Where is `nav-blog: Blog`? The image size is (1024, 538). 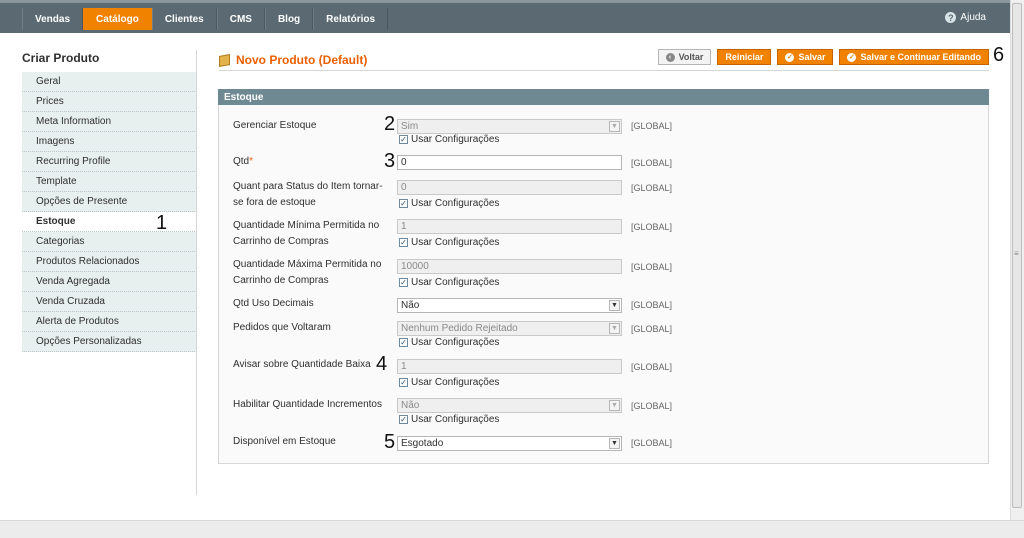 nav-blog: Blog is located at coordinates (289, 19).